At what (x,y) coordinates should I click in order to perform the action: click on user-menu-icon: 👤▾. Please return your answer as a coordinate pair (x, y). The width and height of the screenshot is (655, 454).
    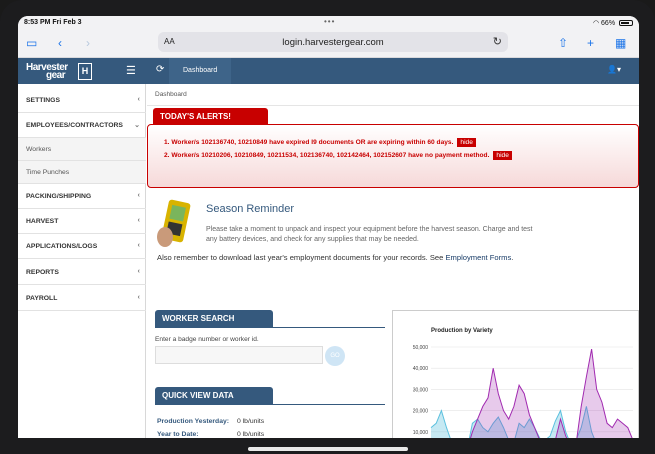
    Looking at the image, I should click on (614, 69).